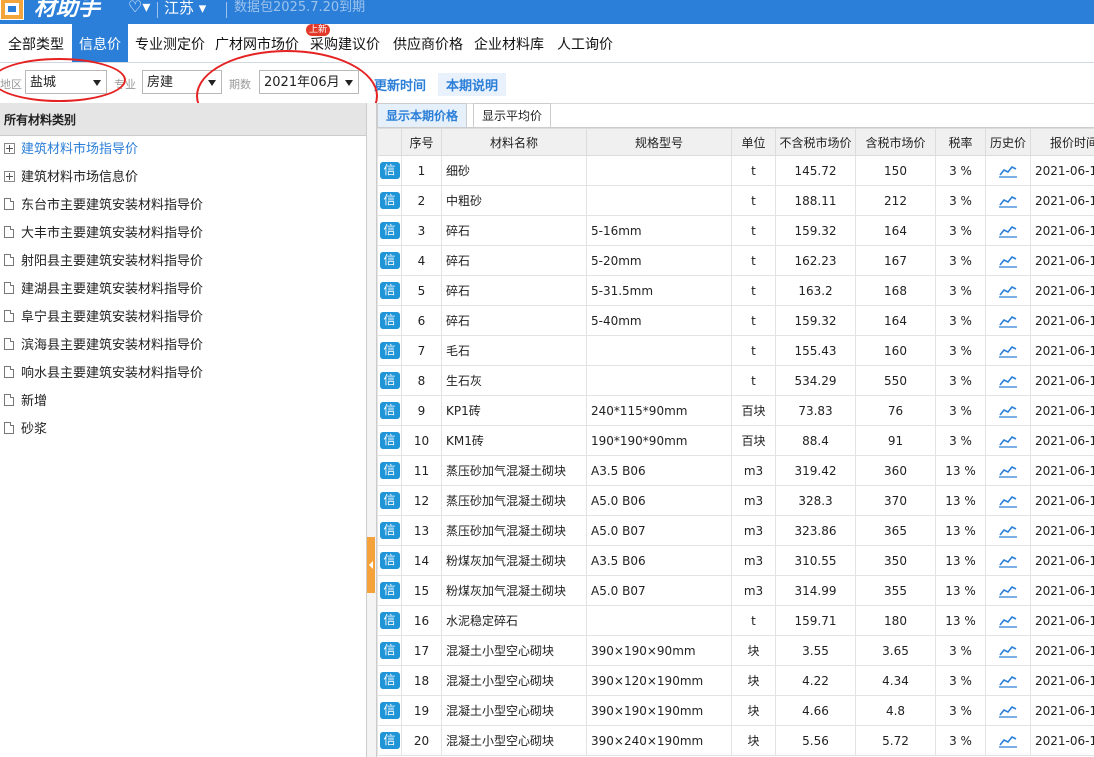 This screenshot has height=757, width=1094. Describe the element at coordinates (36, 43) in the screenshot. I see `nav-item-all-types: 全部类型` at that location.